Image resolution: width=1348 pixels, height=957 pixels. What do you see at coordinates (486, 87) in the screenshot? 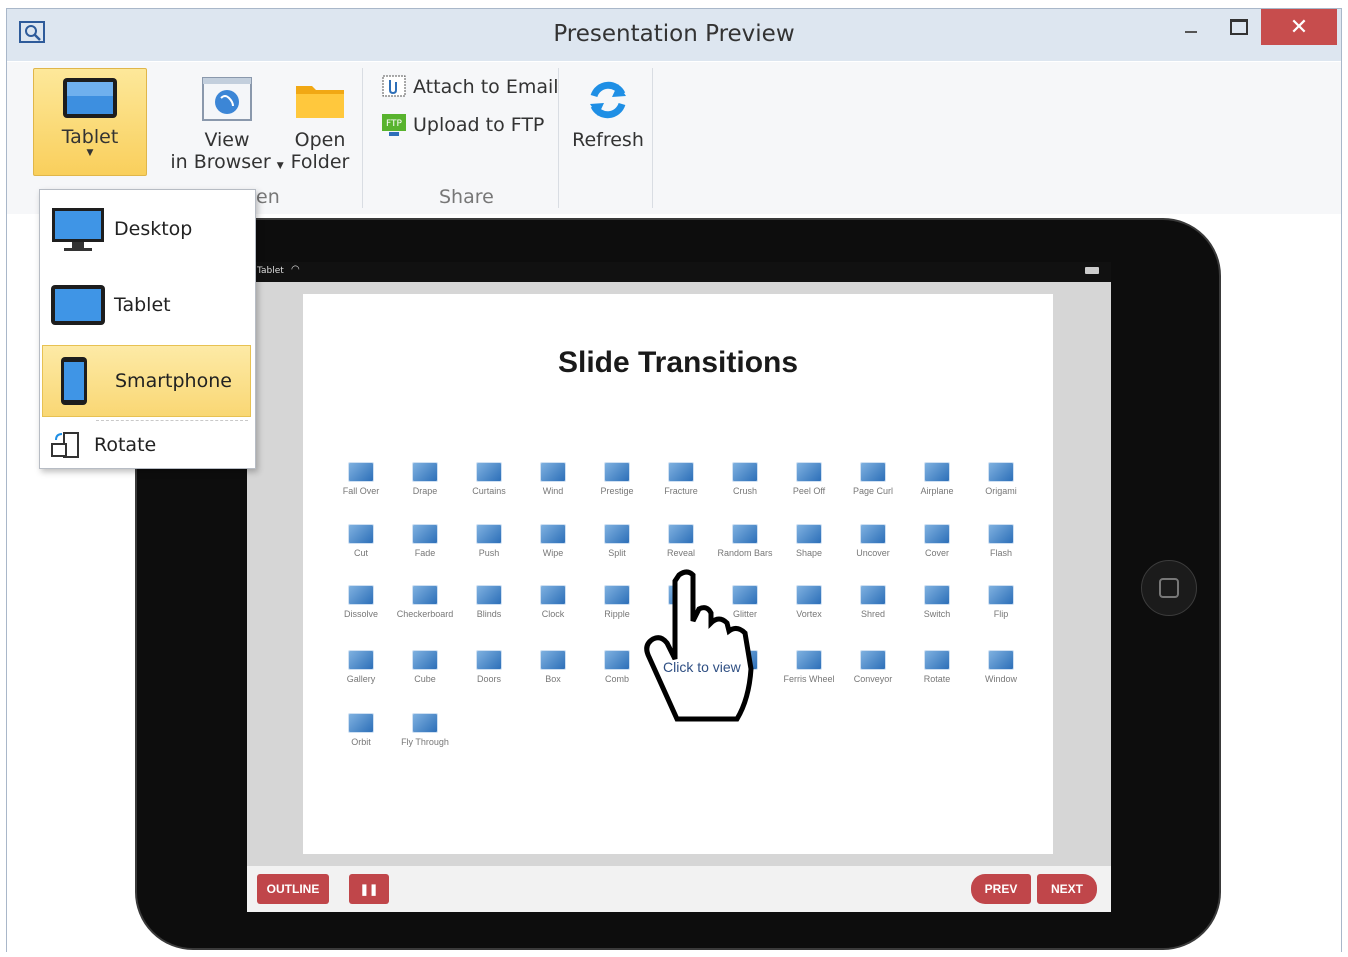
I see `attach-to-email-label: Attach to Email` at bounding box center [486, 87].